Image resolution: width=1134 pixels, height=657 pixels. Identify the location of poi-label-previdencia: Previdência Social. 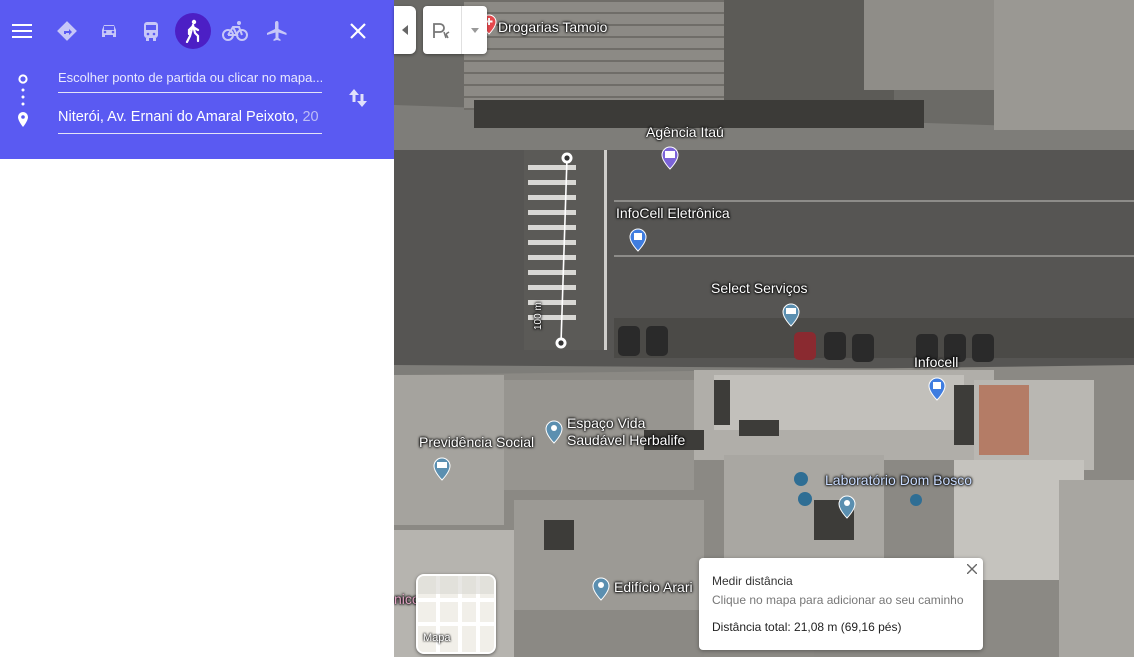
(476, 442).